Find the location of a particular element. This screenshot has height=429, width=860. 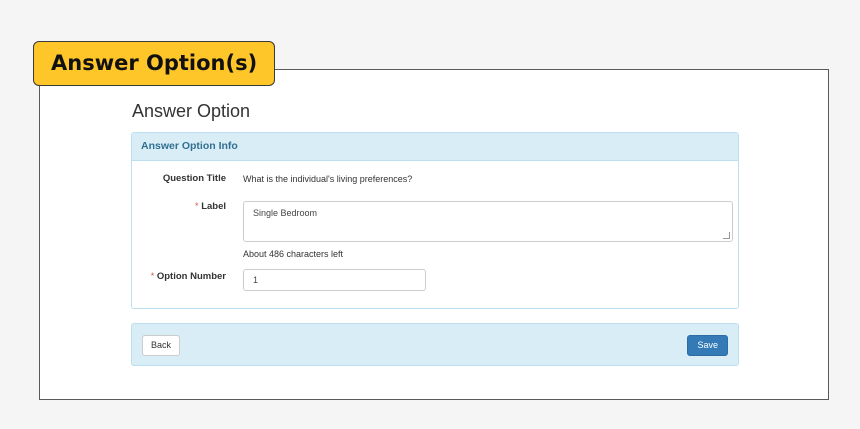

form-actions-bar: Back Save is located at coordinates (435, 344).